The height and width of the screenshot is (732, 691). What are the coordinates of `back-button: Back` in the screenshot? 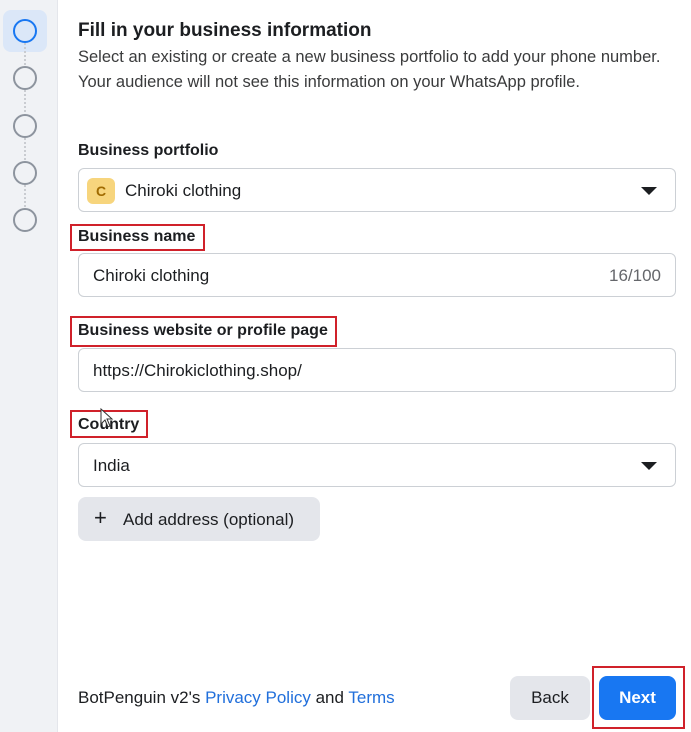 It's located at (550, 698).